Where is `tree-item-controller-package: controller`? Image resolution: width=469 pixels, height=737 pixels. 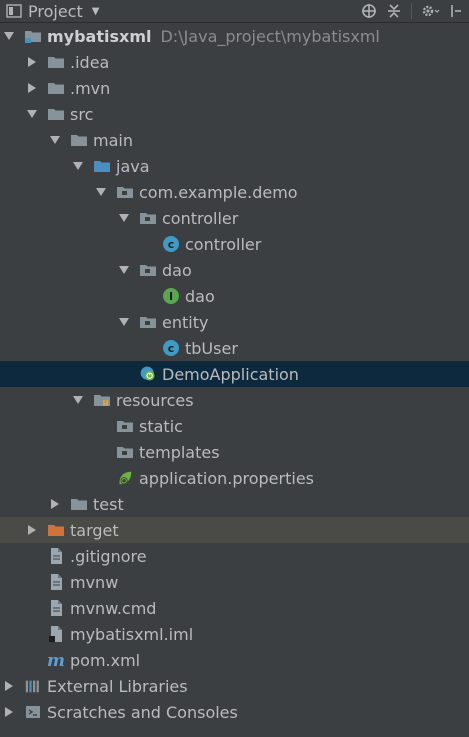
tree-item-controller-package: controller is located at coordinates (234, 218).